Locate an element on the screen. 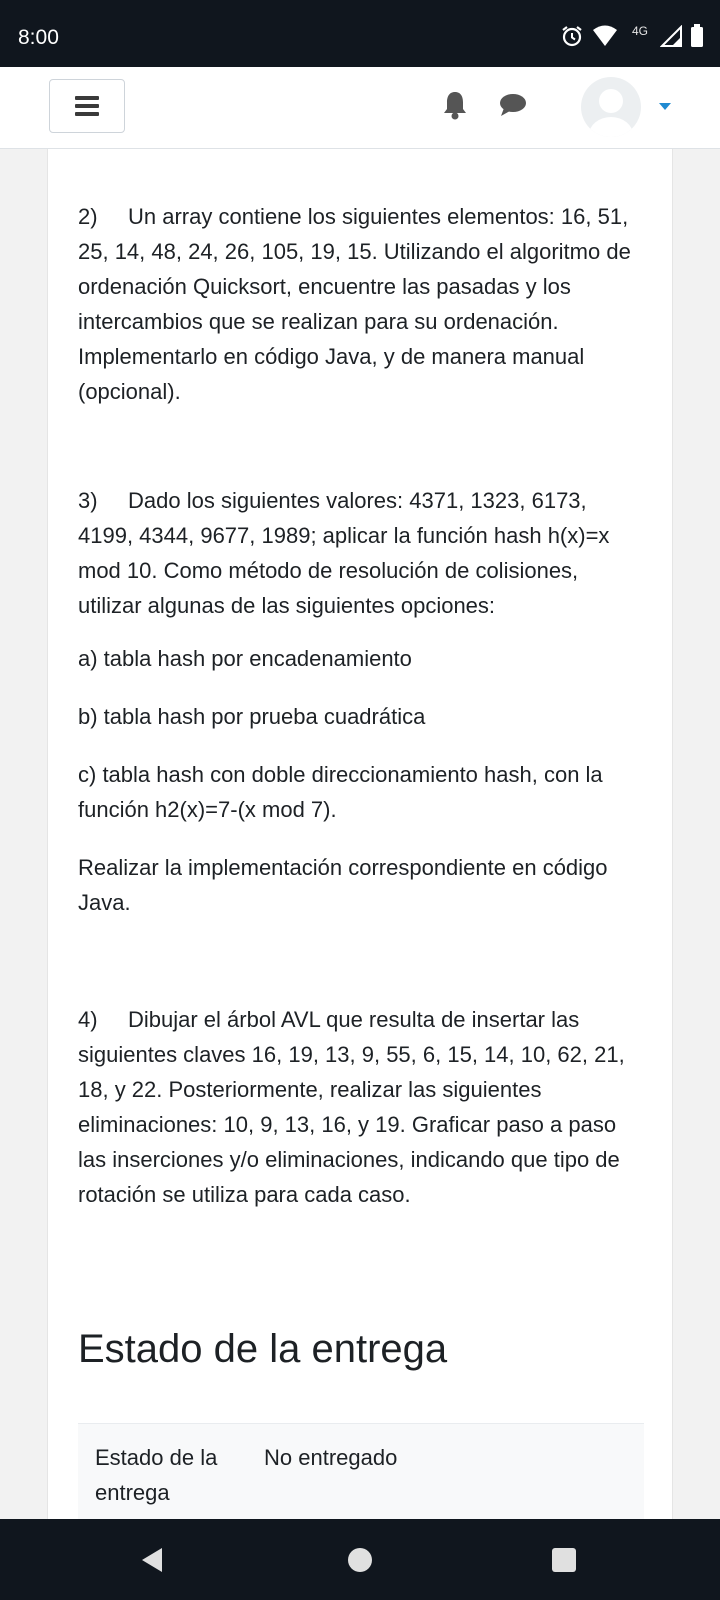  battery-icon is located at coordinates (697, 35).